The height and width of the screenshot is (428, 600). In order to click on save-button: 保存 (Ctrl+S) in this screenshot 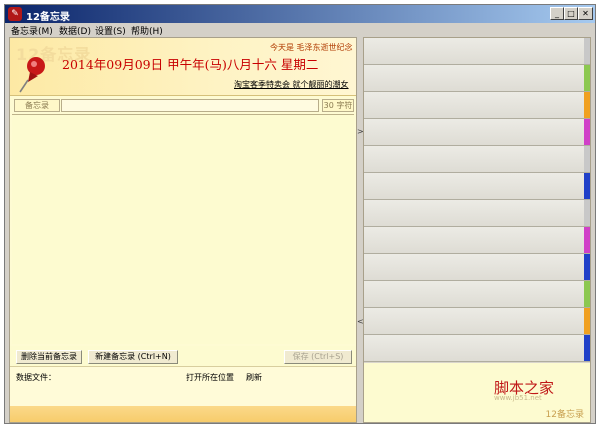, I will do `click(318, 357)`.